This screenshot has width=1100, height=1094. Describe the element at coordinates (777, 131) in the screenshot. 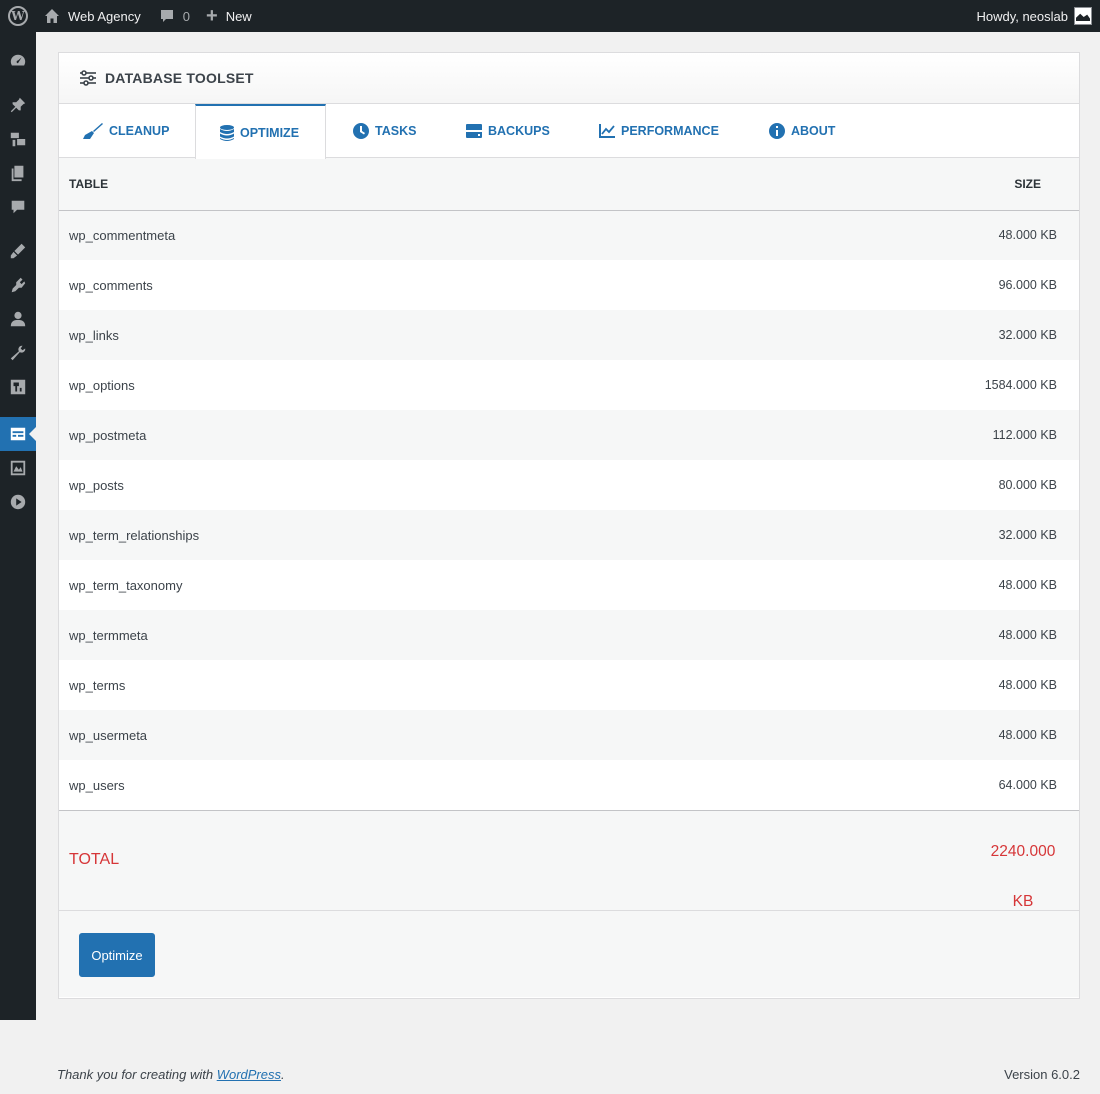

I see `info-icon` at that location.